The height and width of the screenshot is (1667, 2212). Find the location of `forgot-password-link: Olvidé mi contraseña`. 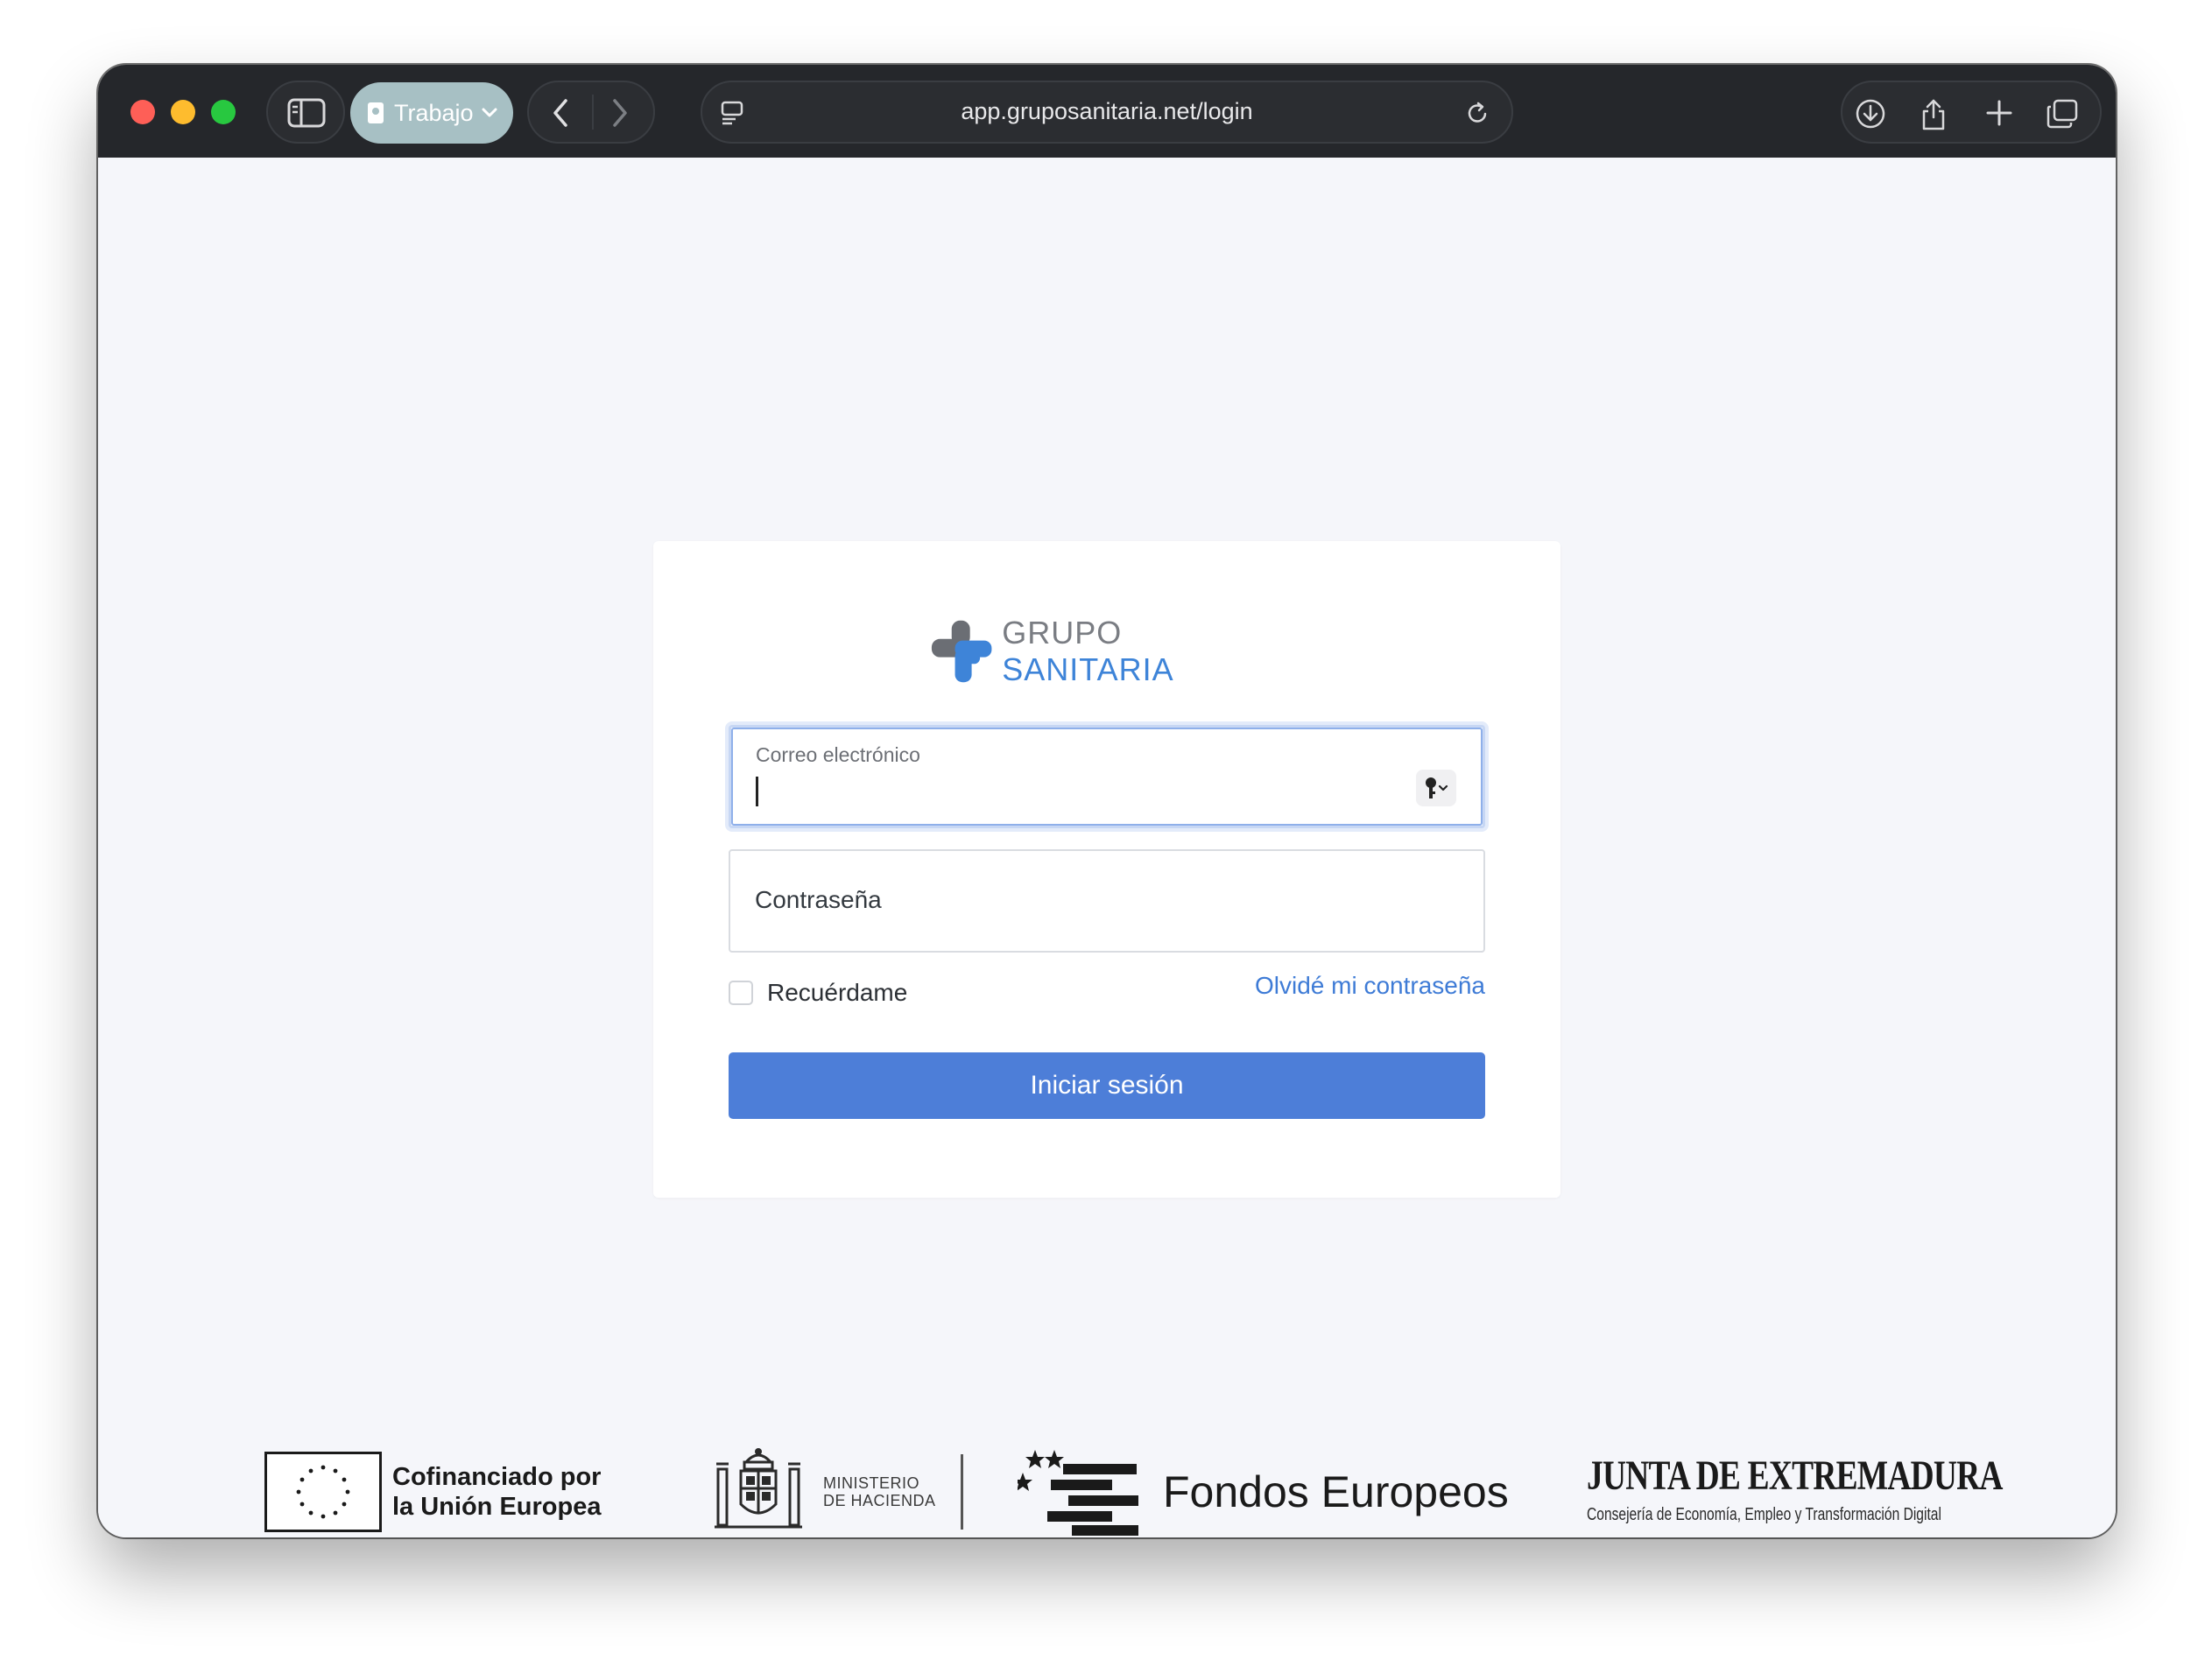

forgot-password-link: Olvidé mi contraseña is located at coordinates (1370, 986).